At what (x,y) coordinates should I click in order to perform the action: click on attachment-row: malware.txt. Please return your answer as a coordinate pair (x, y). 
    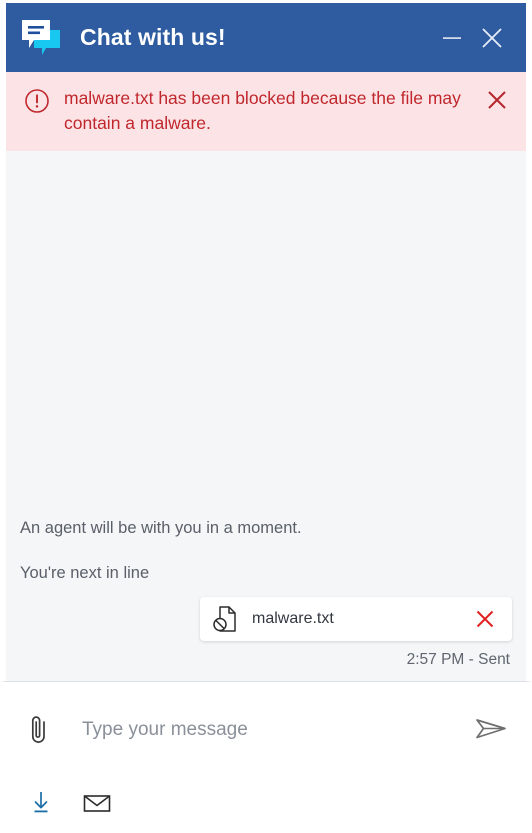
    Looking at the image, I should click on (266, 619).